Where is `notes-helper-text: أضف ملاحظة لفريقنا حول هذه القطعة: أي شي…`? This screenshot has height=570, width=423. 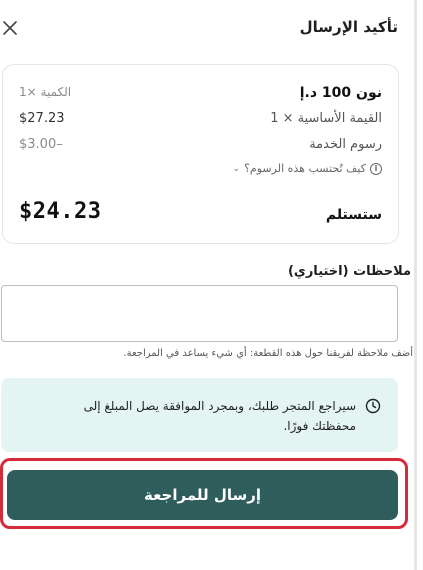
notes-helper-text: أضف ملاحظة لفريقنا حول هذه القطعة: أي شي… is located at coordinates (268, 353).